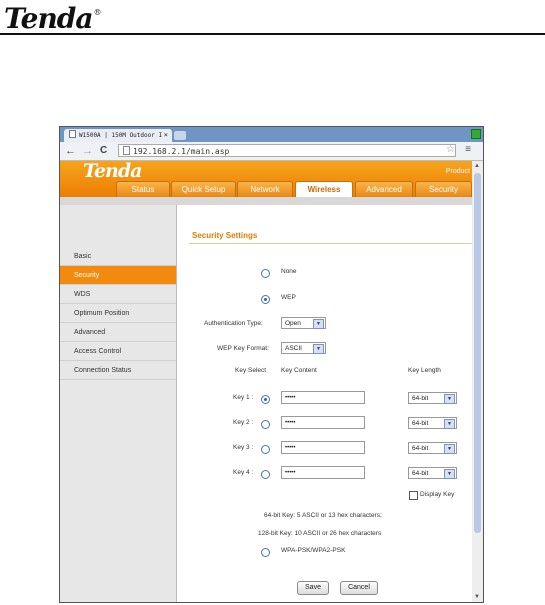  I want to click on key-1-radio, so click(265, 399).